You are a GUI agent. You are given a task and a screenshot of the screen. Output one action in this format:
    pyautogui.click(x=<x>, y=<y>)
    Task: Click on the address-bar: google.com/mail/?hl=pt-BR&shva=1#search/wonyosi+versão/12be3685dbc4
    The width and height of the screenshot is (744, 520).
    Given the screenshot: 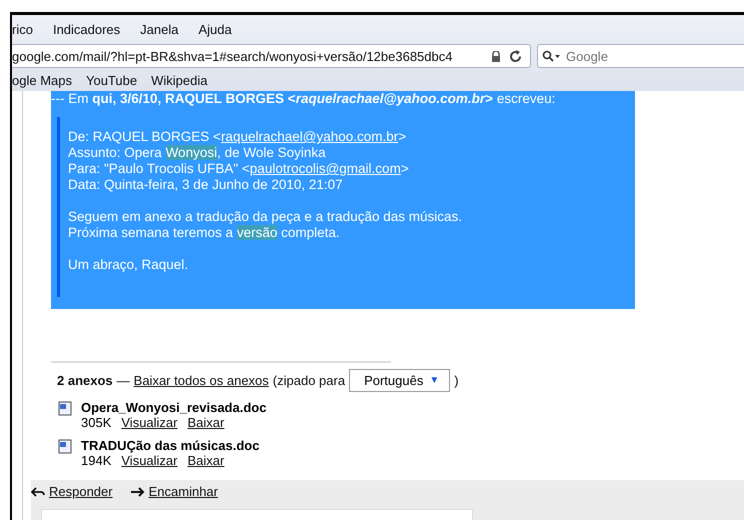 What is the action you would take?
    pyautogui.click(x=271, y=56)
    